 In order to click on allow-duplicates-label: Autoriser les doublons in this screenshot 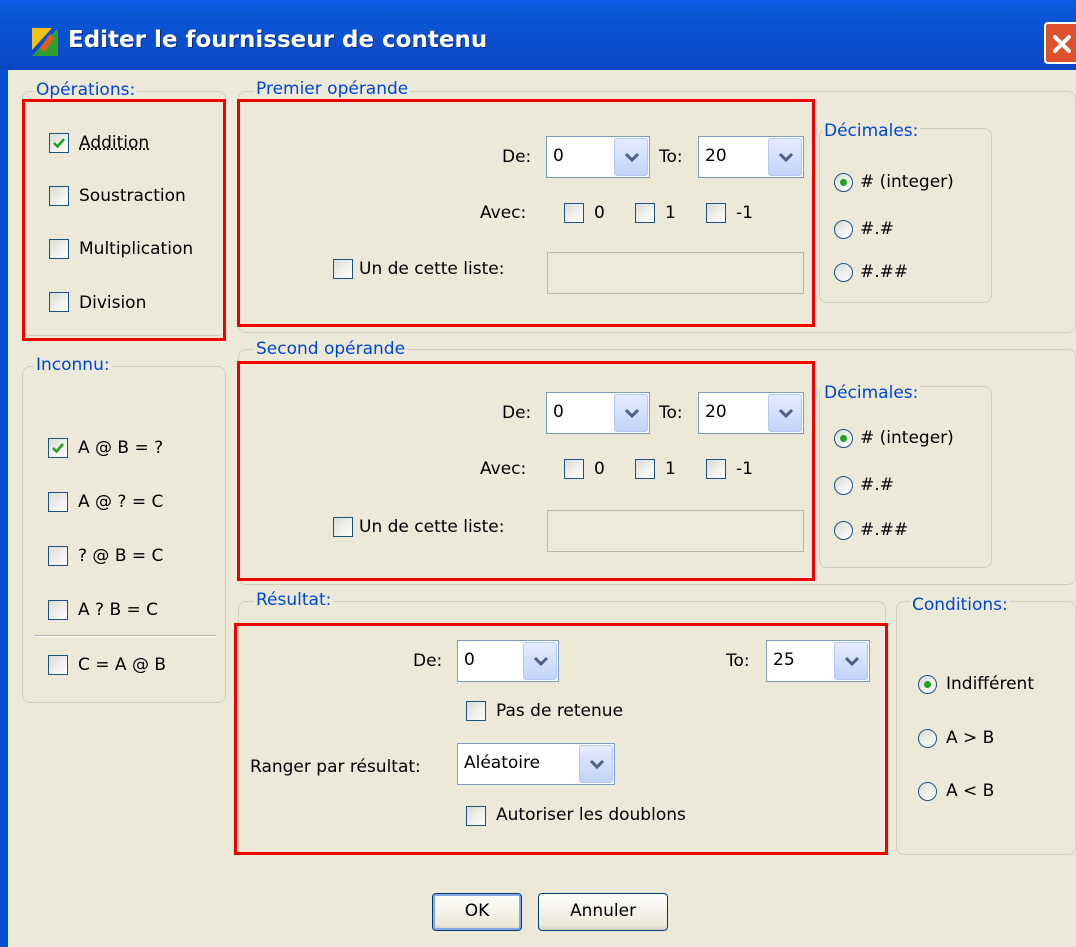, I will do `click(591, 815)`.